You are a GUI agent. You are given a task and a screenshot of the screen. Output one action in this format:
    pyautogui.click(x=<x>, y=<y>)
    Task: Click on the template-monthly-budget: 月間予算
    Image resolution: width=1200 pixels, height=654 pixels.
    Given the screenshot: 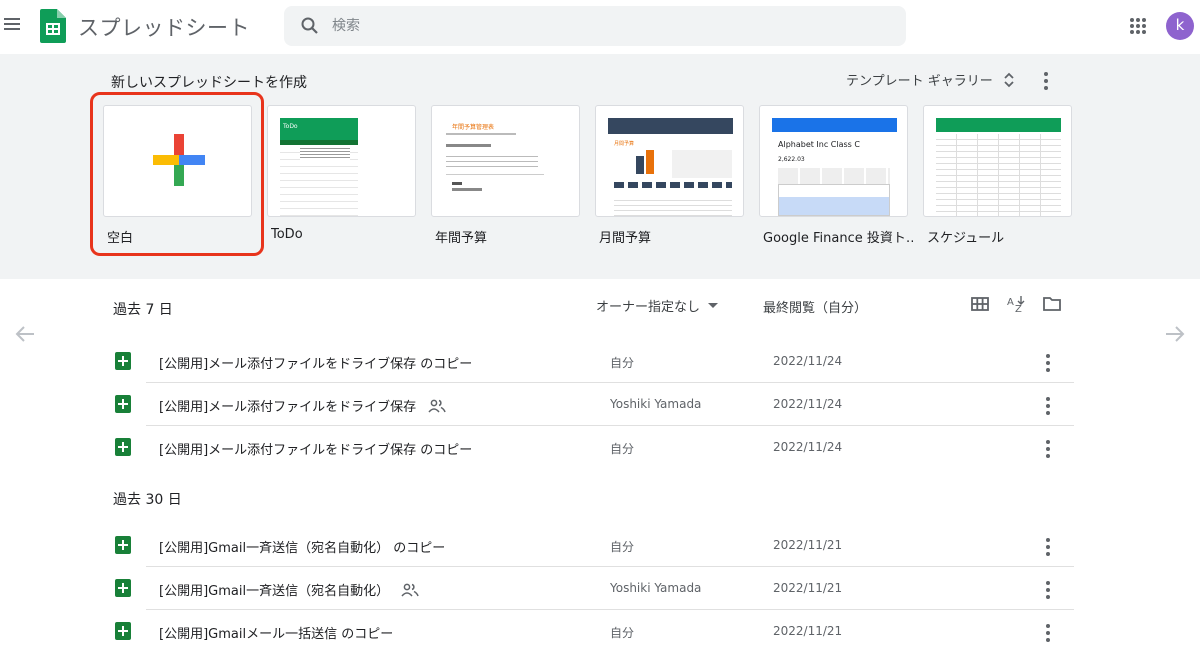 What is the action you would take?
    pyautogui.click(x=669, y=161)
    